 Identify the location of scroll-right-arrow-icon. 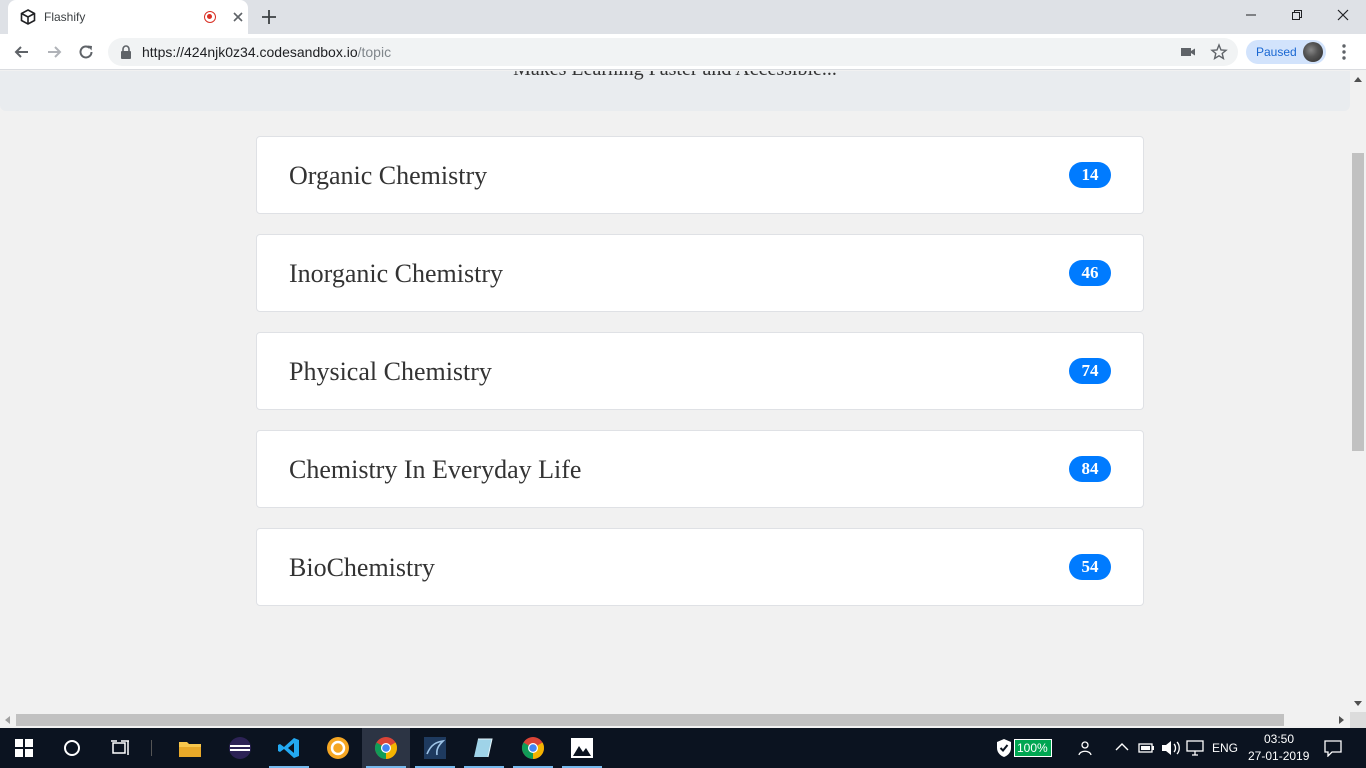
(1341, 720).